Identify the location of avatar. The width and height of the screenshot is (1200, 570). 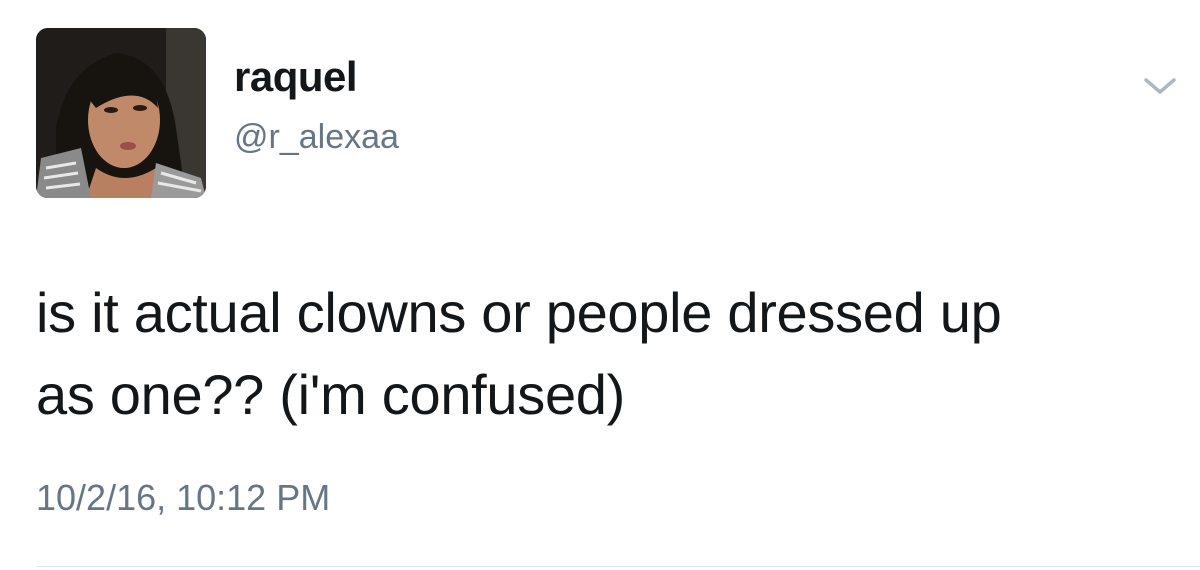
(121, 113).